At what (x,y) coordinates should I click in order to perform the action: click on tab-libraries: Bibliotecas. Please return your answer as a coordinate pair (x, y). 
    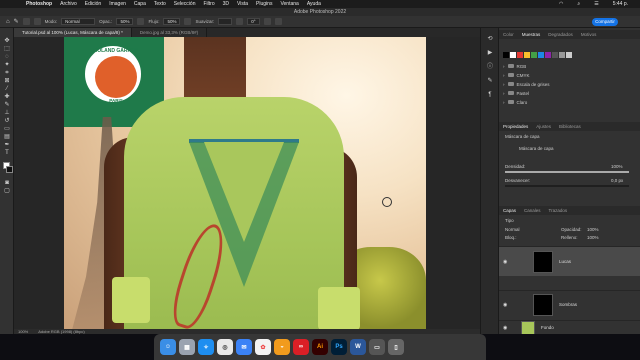
    Looking at the image, I should click on (570, 126).